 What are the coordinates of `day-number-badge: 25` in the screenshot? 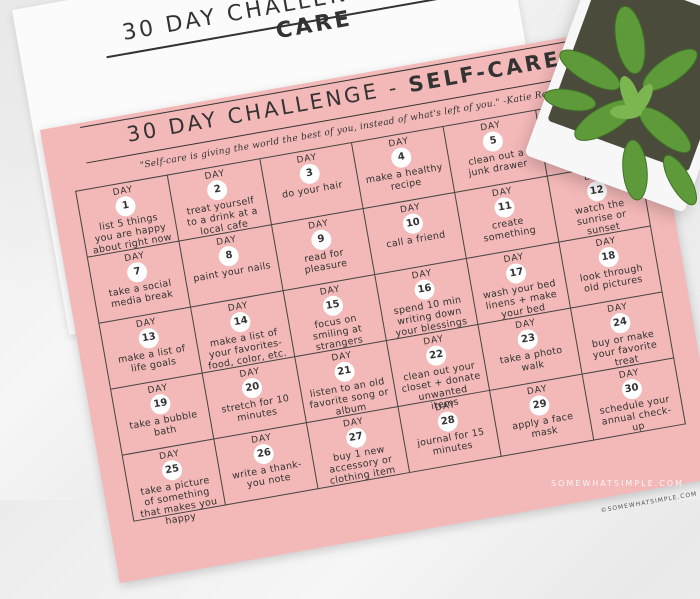 It's located at (172, 470).